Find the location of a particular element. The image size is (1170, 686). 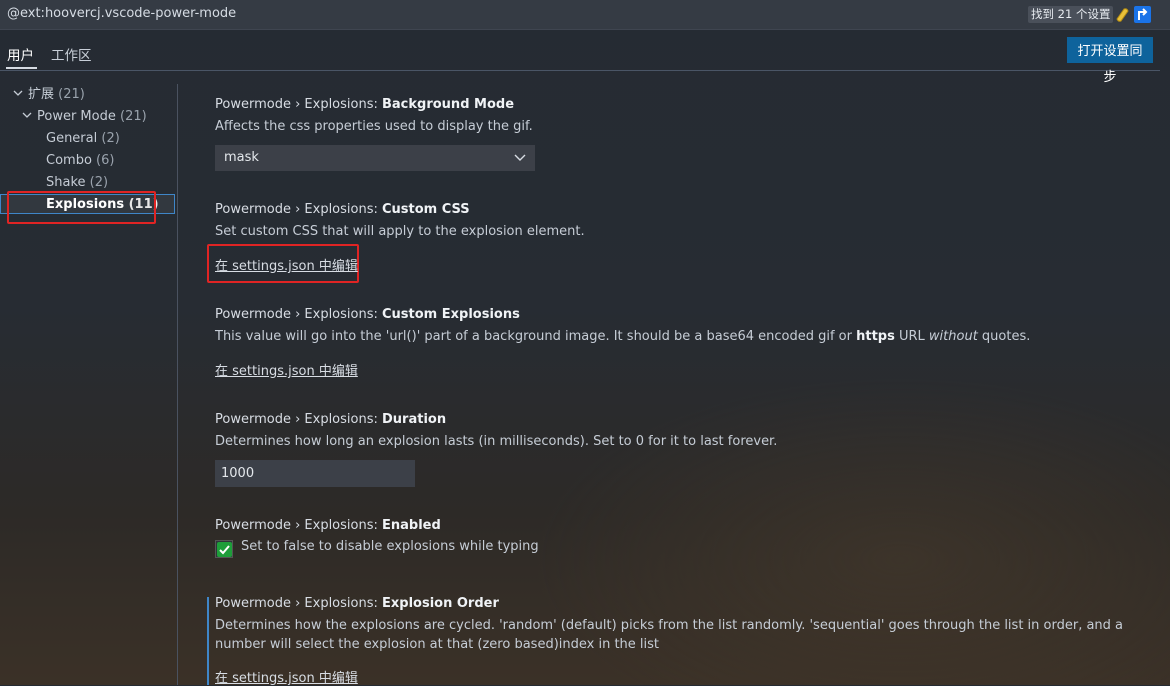

setting-name: Enabled is located at coordinates (411, 525).